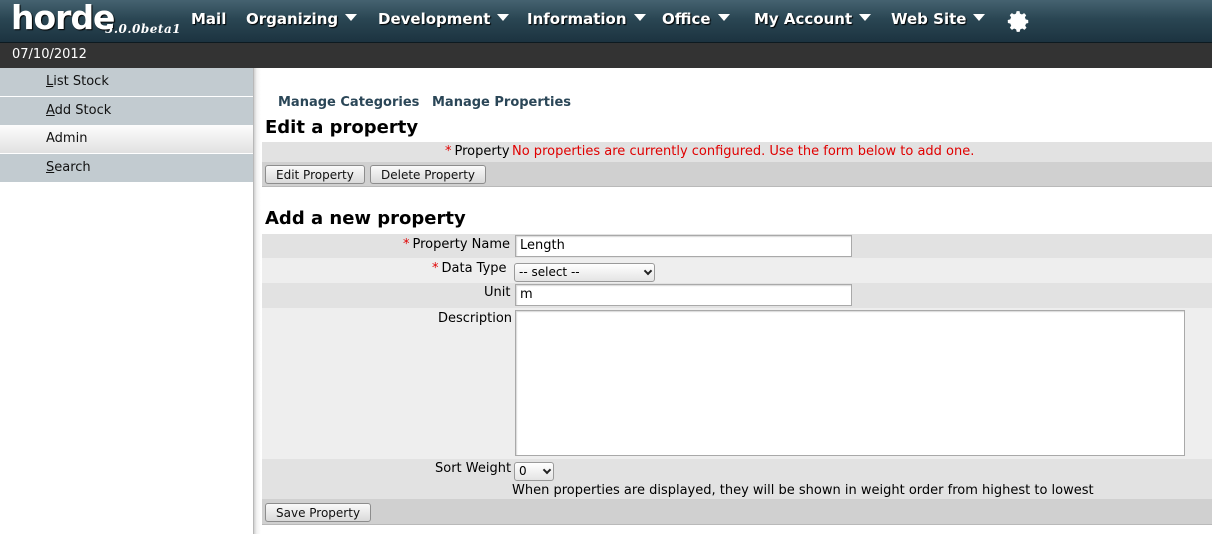  What do you see at coordinates (348, 102) in the screenshot?
I see `tab-manage-categories: Manage Categories` at bounding box center [348, 102].